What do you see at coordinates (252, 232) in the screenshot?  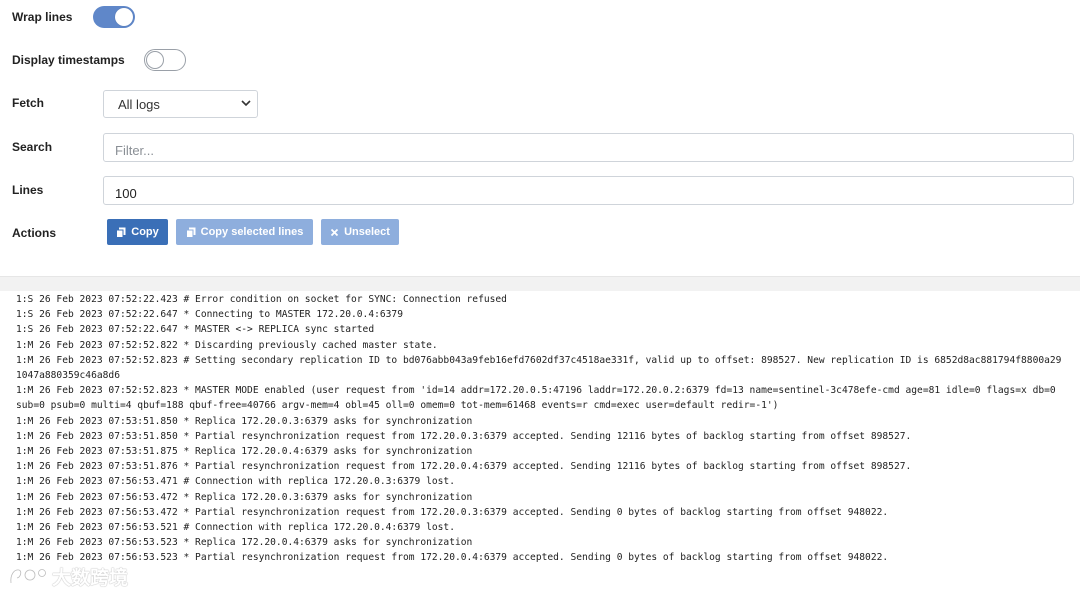 I see `copy-selected-lines-label: Copy selected lines` at bounding box center [252, 232].